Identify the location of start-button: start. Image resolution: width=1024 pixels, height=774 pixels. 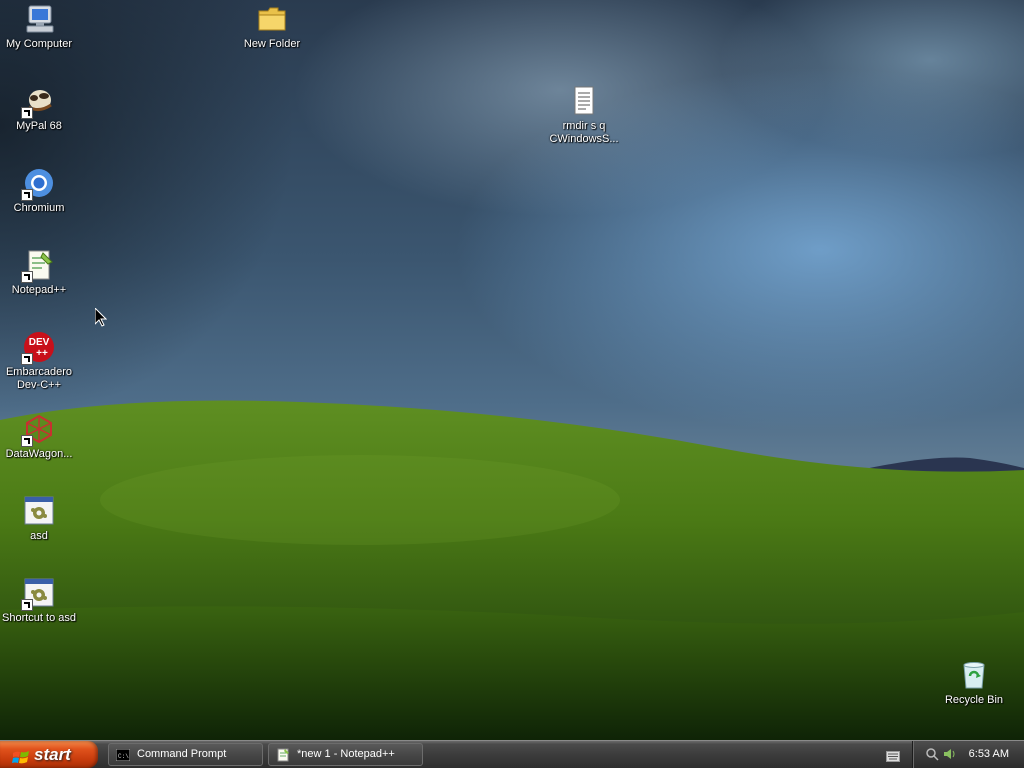
(49, 754).